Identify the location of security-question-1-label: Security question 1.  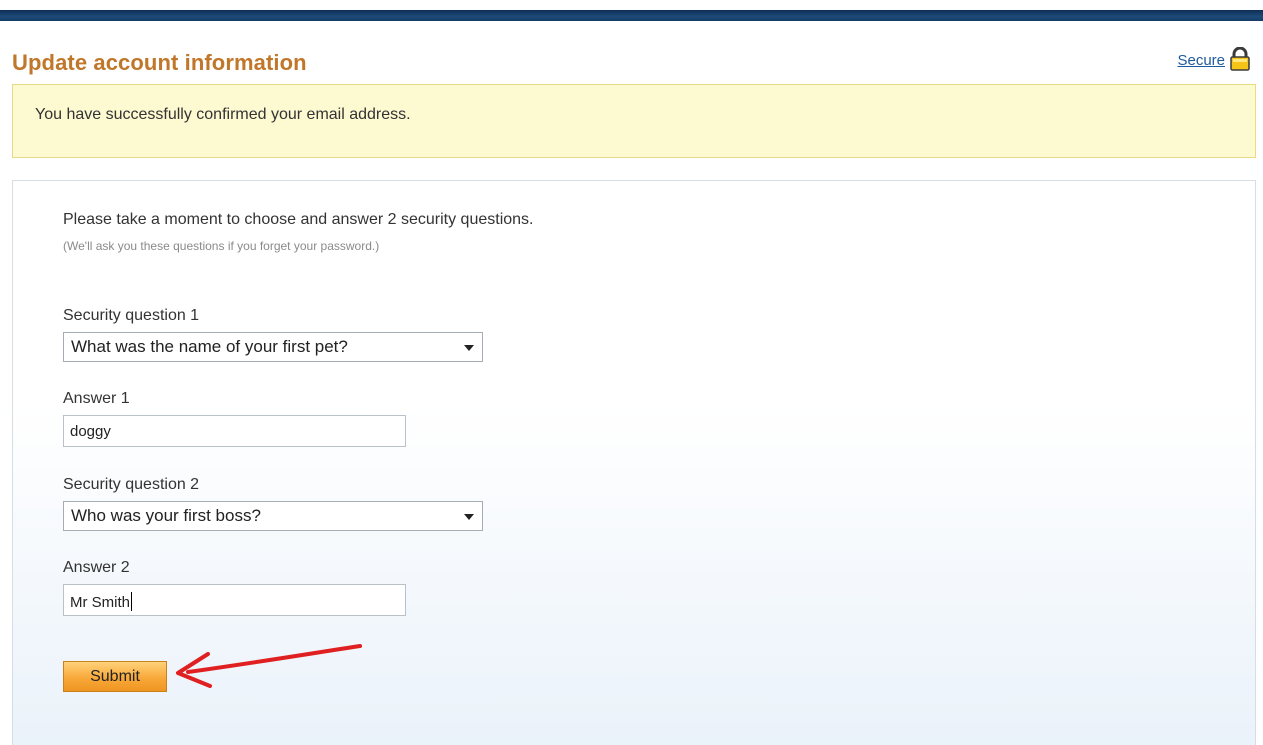
(131, 315).